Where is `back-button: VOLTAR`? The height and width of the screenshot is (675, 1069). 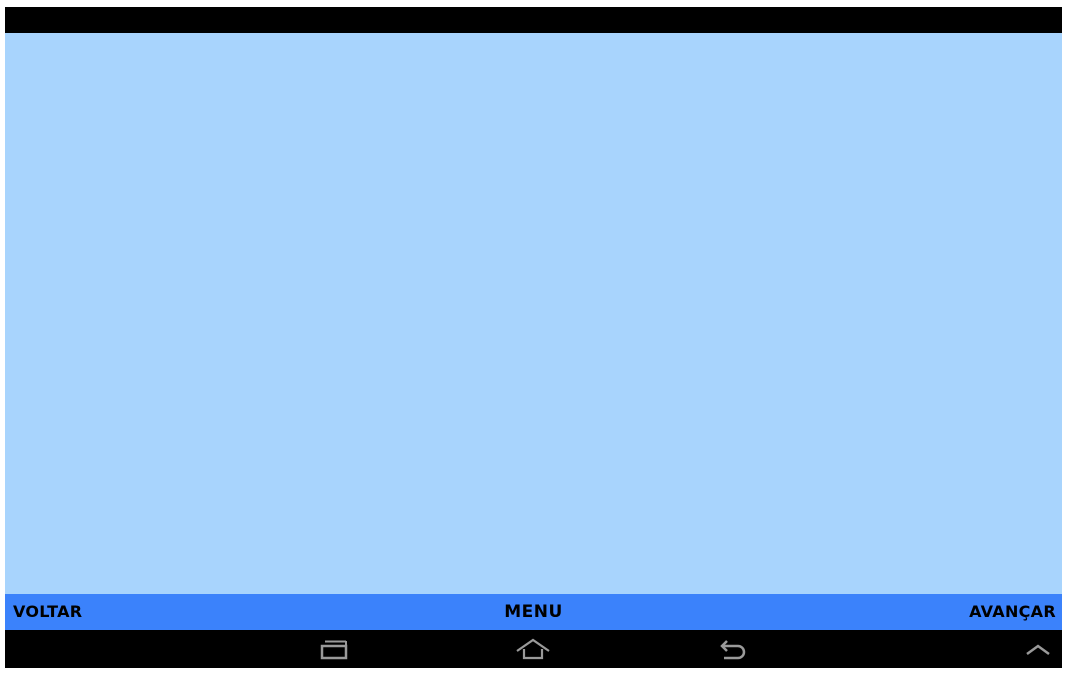 back-button: VOLTAR is located at coordinates (47, 612).